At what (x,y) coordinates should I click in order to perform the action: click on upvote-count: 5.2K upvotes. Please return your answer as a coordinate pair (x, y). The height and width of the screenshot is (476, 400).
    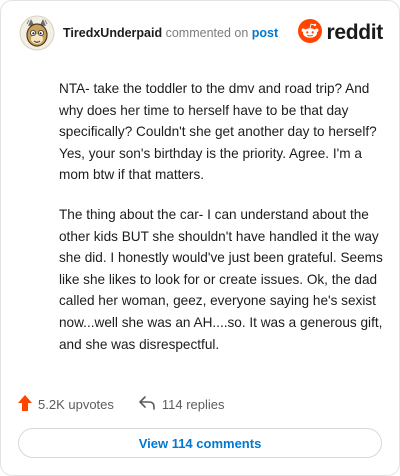
    Looking at the image, I should click on (76, 404).